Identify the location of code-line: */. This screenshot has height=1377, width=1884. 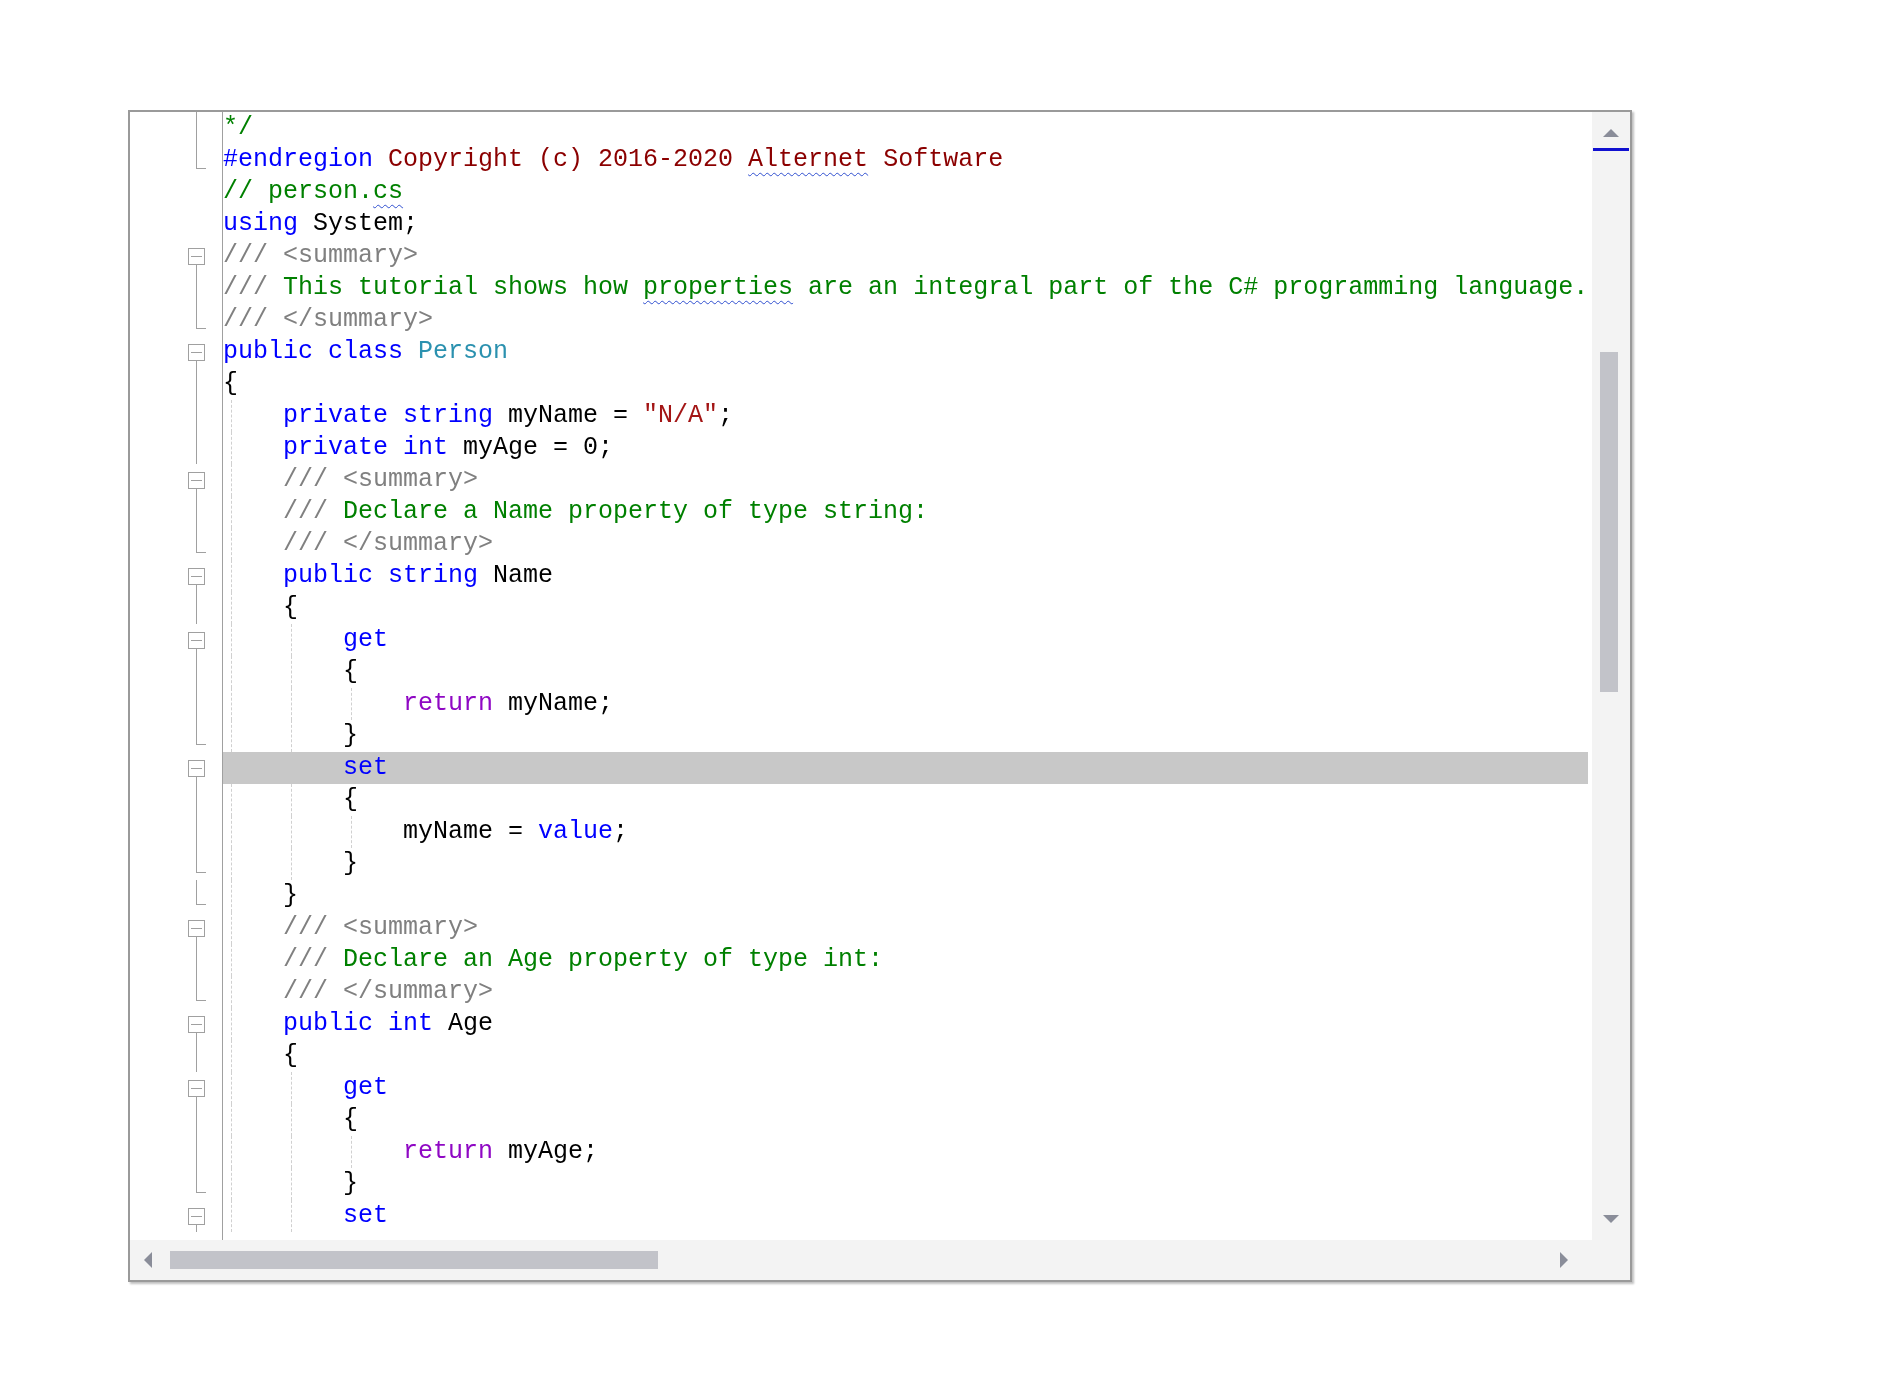
(238, 128).